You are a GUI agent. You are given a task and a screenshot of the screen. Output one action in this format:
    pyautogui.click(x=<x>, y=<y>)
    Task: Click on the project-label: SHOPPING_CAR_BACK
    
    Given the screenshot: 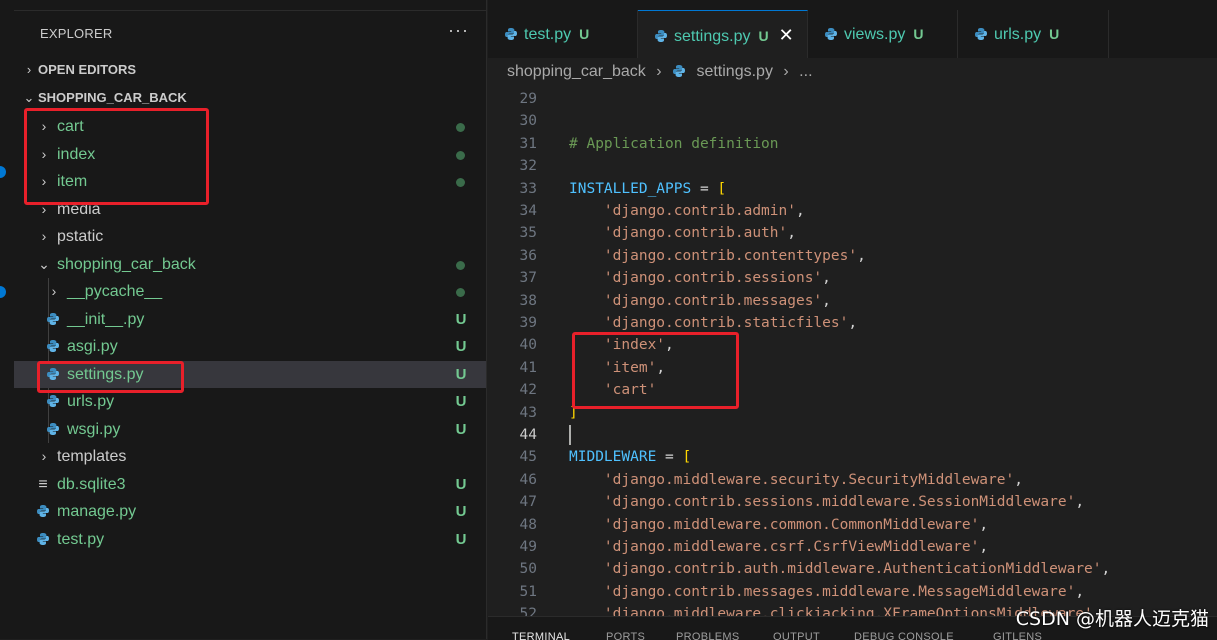 What is the action you would take?
    pyautogui.click(x=112, y=97)
    